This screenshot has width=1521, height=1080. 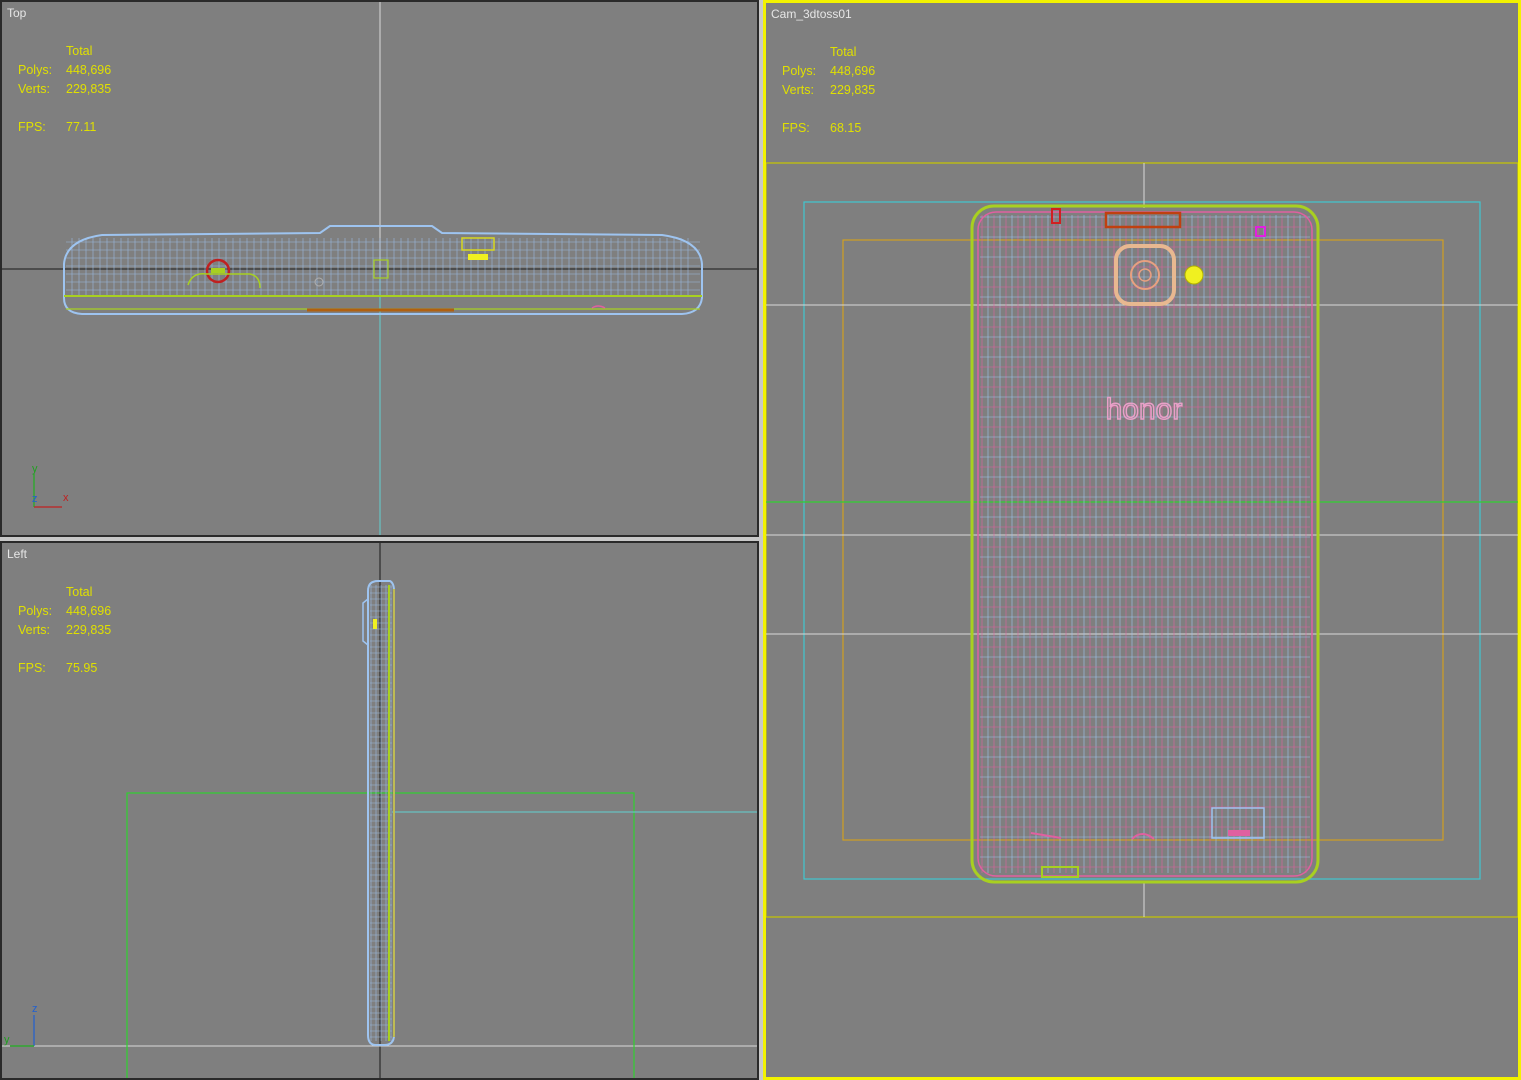 I want to click on axis-gizmo: z y, so click(x=21, y=1025).